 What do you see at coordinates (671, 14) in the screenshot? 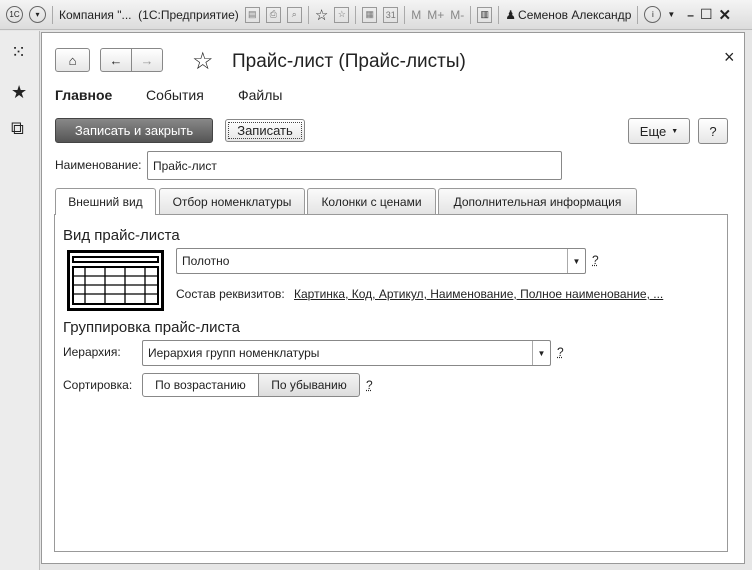
I see `info-dropdown-icon: ▼` at bounding box center [671, 14].